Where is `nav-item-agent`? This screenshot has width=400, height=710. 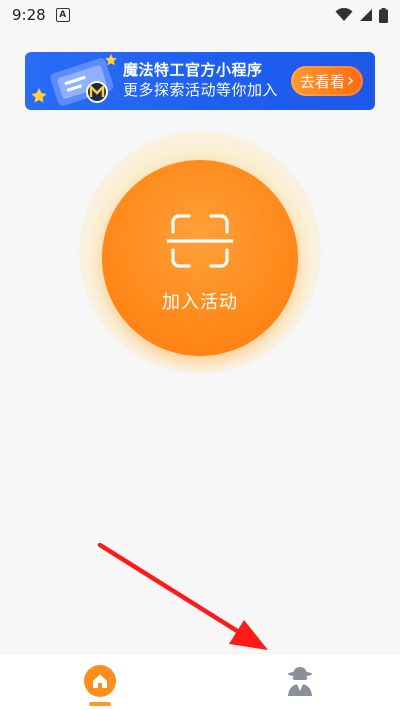
nav-item-agent is located at coordinates (300, 682).